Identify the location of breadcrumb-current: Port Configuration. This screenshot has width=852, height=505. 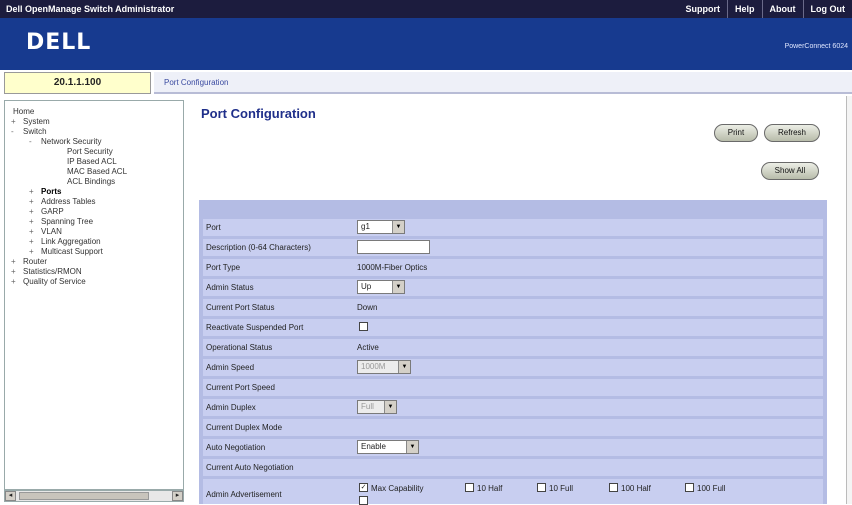
(196, 82).